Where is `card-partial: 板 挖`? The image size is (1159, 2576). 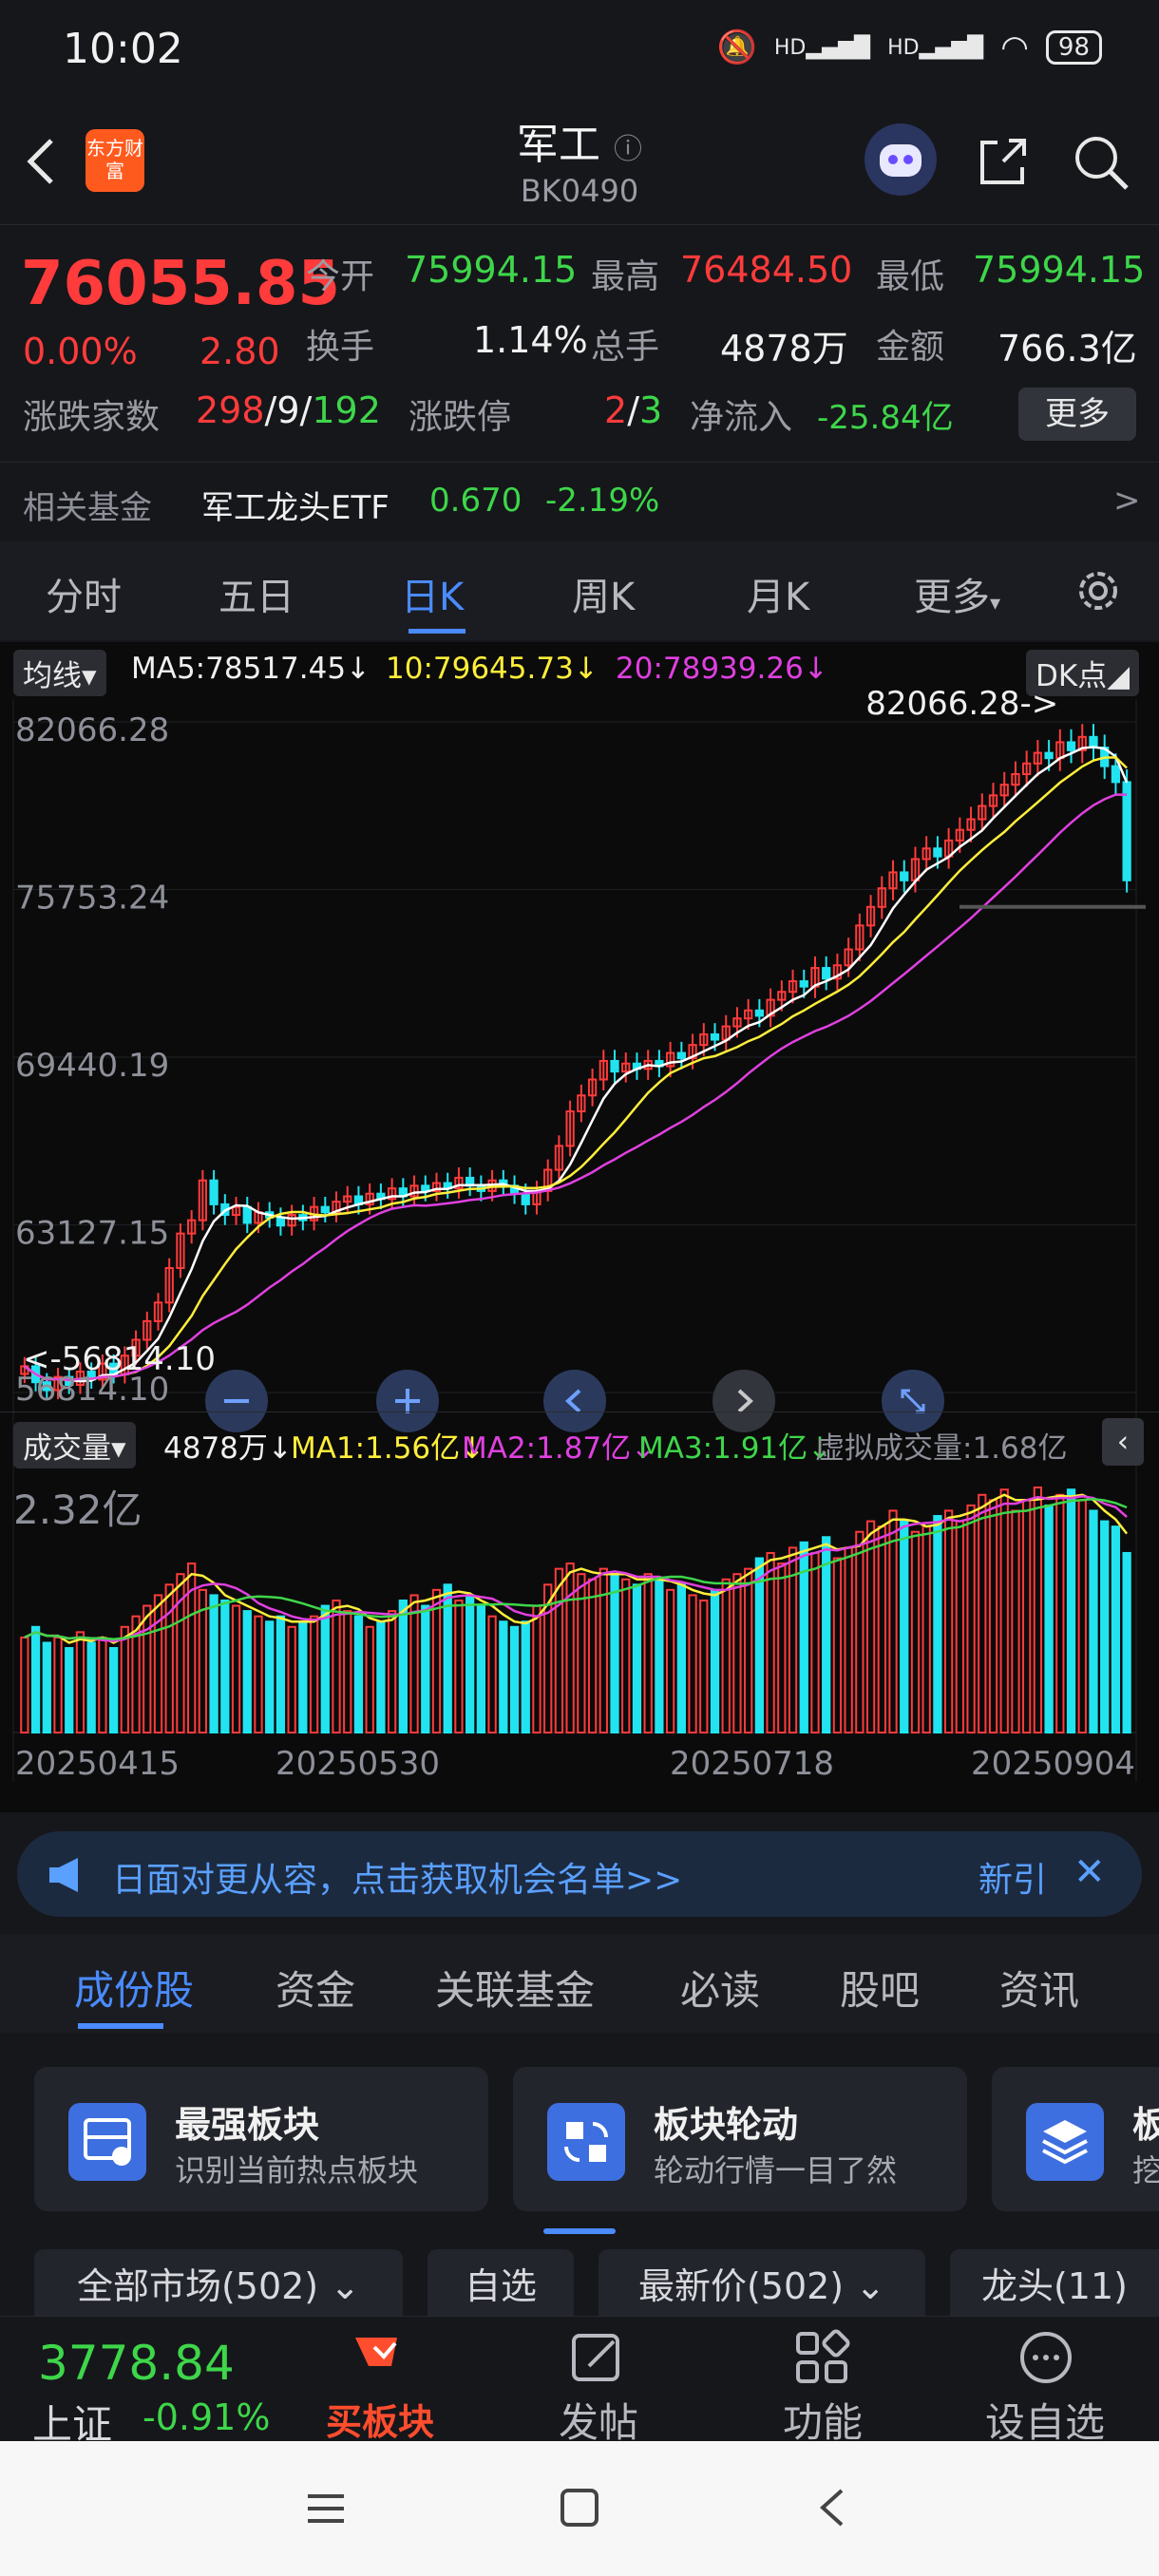
card-partial: 板 挖 is located at coordinates (1075, 2139).